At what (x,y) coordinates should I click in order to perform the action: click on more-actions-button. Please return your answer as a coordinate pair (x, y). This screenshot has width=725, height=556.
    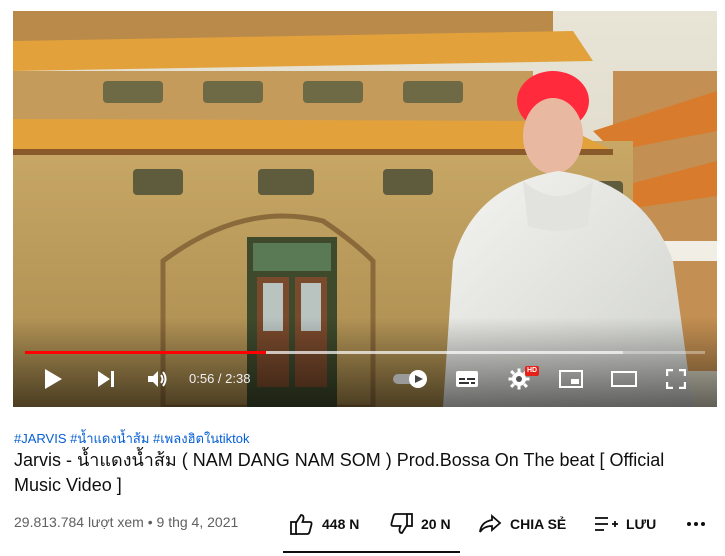
    Looking at the image, I should click on (696, 524).